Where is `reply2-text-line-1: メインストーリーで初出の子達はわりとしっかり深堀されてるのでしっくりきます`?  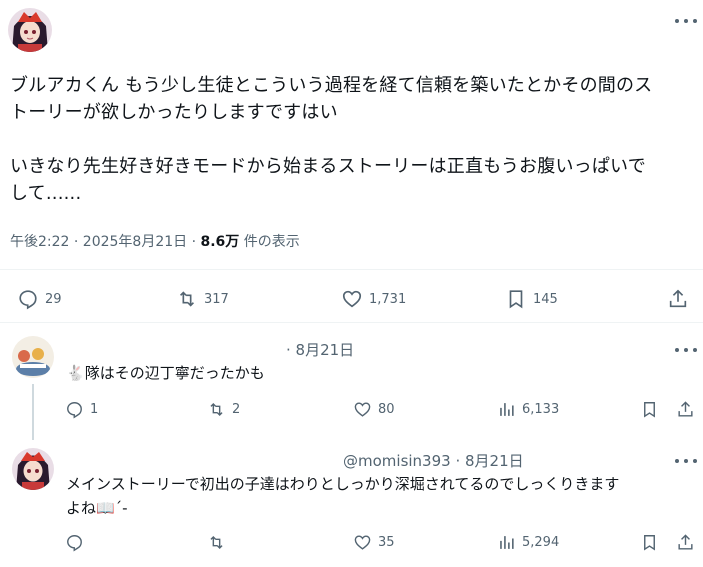 reply2-text-line-1: メインストーリーで初出の子達はわりとしっかり深堀されてるのでしっくりきます is located at coordinates (343, 484).